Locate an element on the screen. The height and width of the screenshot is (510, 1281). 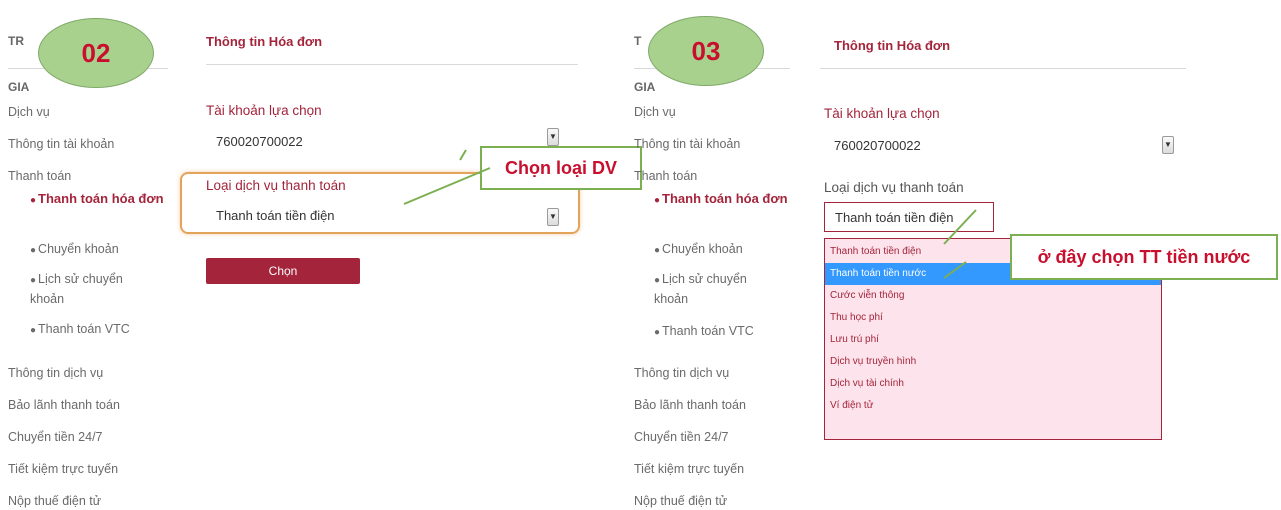
sidebar-heading: TR is located at coordinates (16, 41).